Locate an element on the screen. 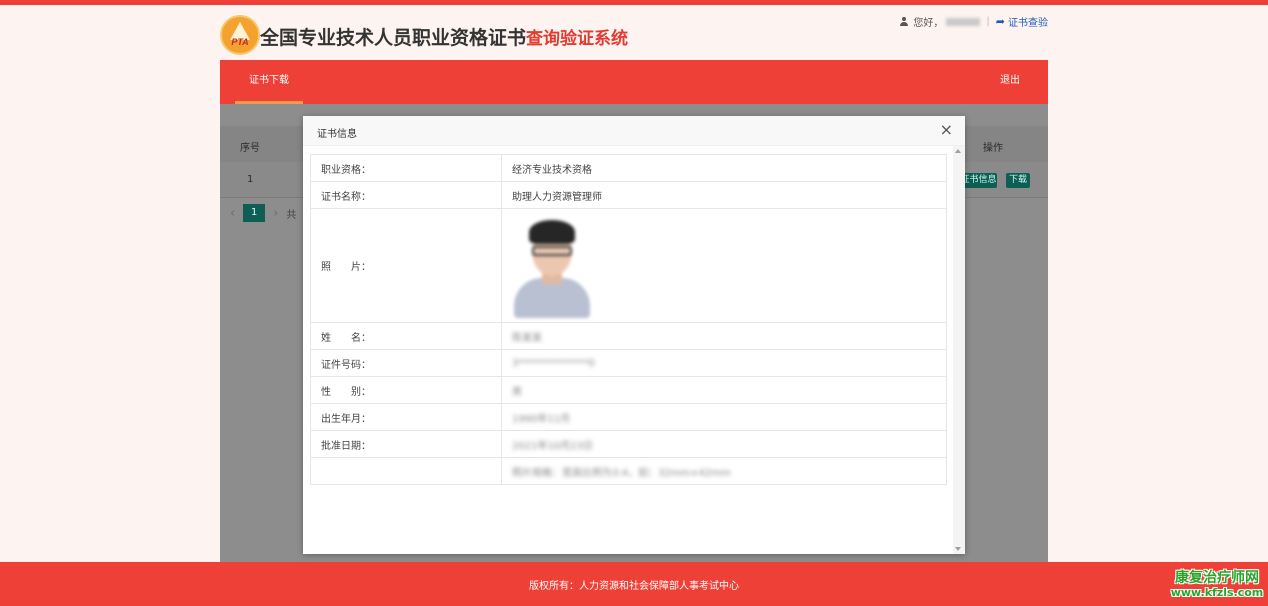 The height and width of the screenshot is (606, 1268). main-nav: 证书下载 退出 is located at coordinates (634, 82).